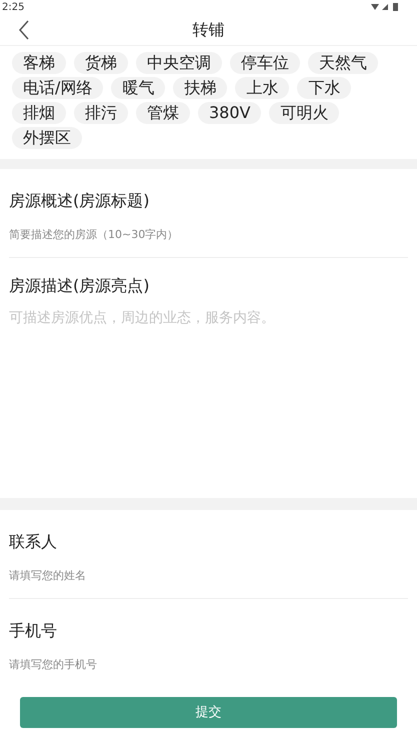 The height and width of the screenshot is (742, 417). I want to click on field-label: 手机号, so click(33, 630).